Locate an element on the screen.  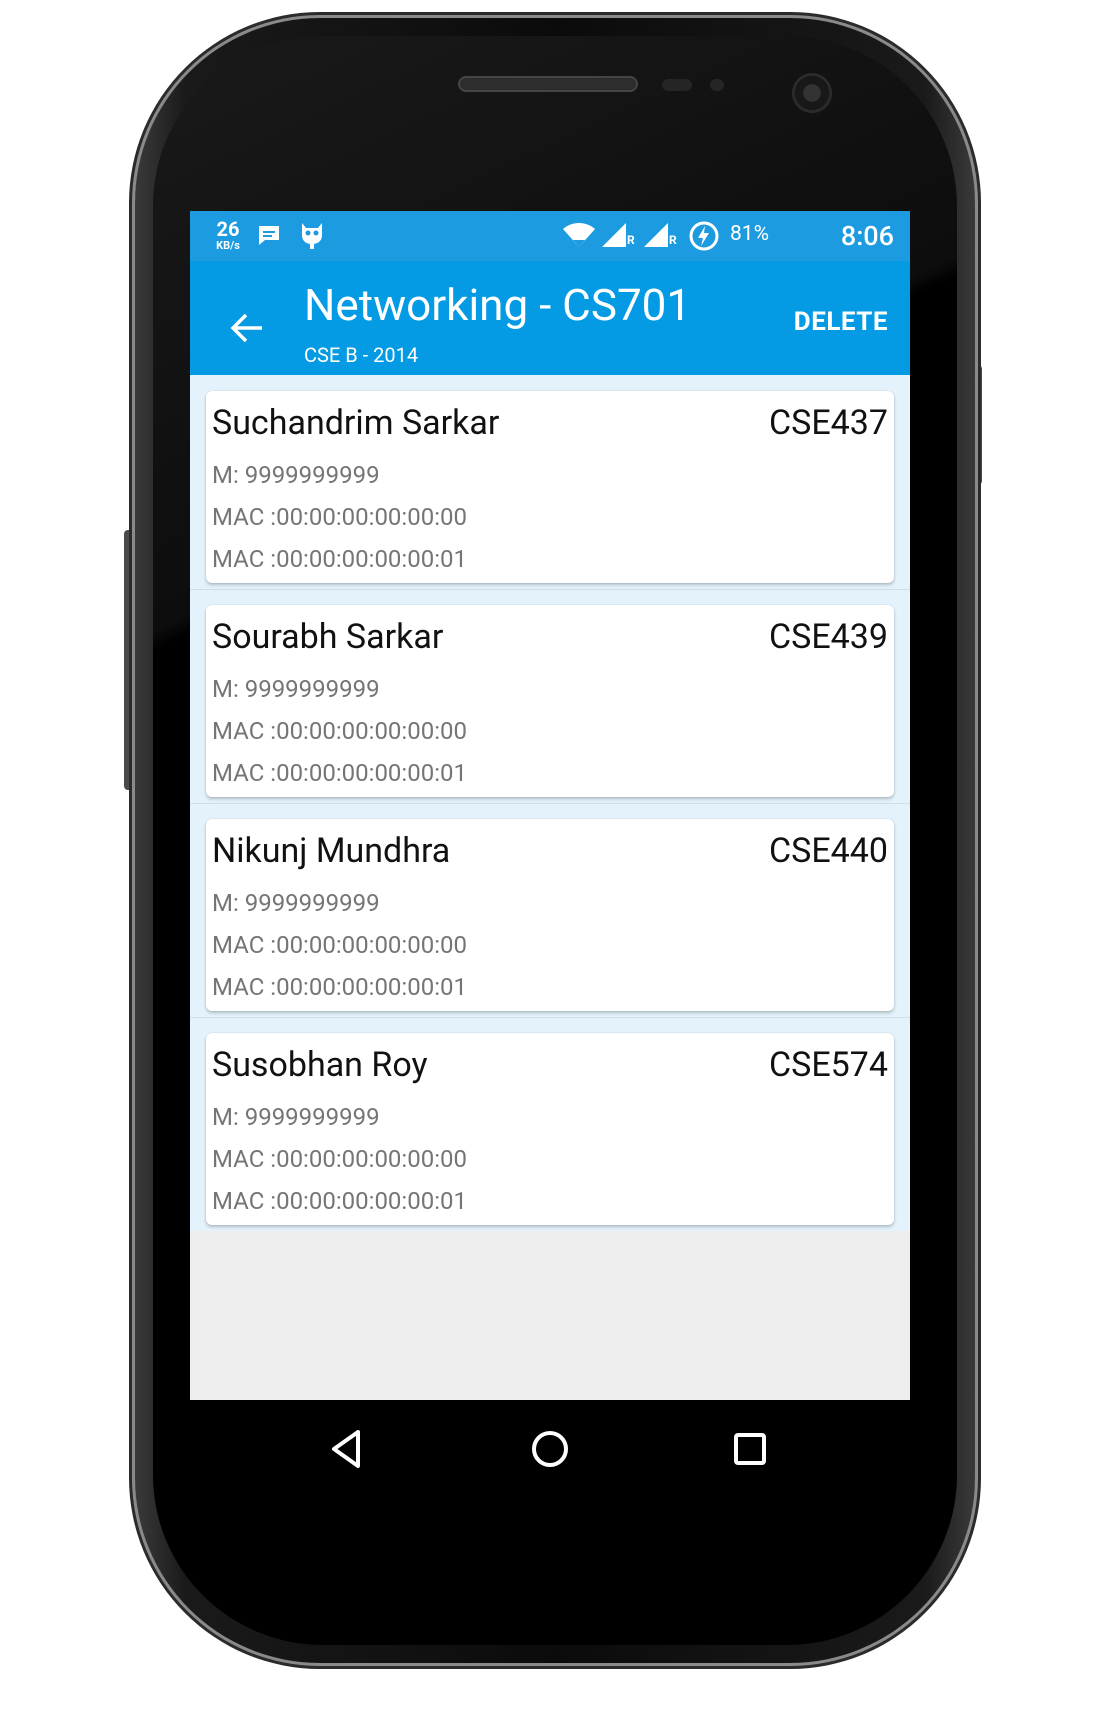
earpiece-speaker is located at coordinates (548, 84).